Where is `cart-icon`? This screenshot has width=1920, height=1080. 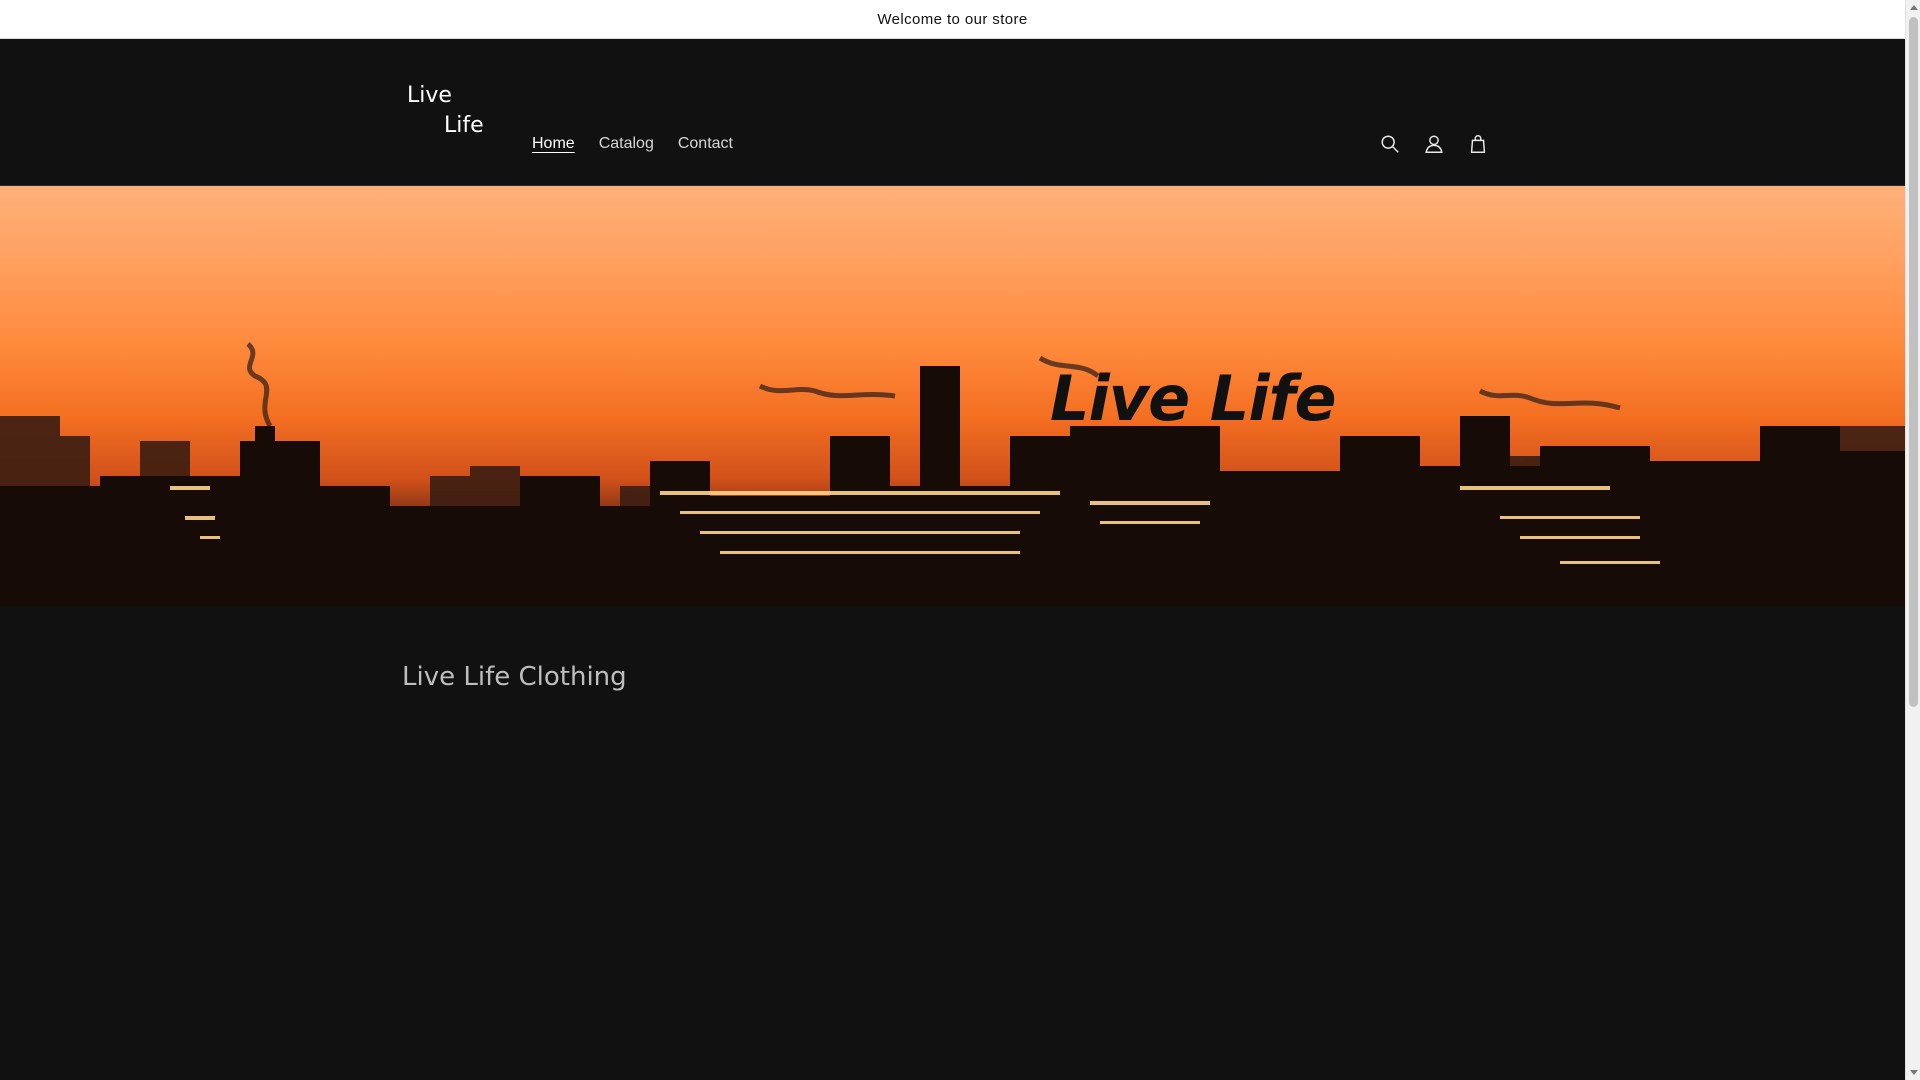 cart-icon is located at coordinates (1478, 144).